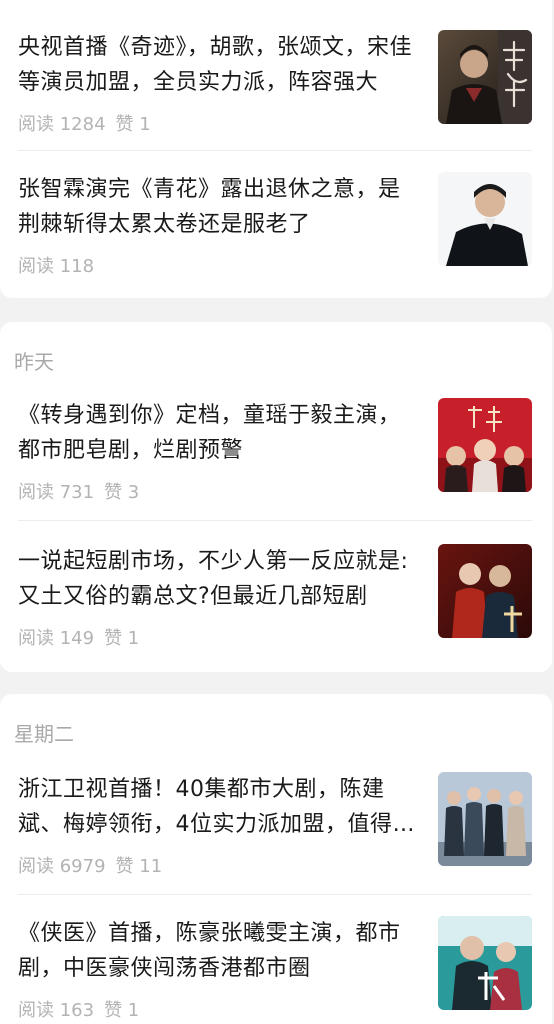  I want to click on portrait-actor-icon, so click(485, 219).